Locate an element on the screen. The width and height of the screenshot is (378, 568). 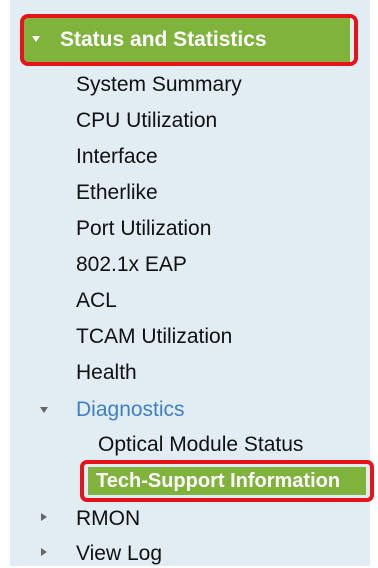
nav-group-rmon: RMON is located at coordinates (108, 519).